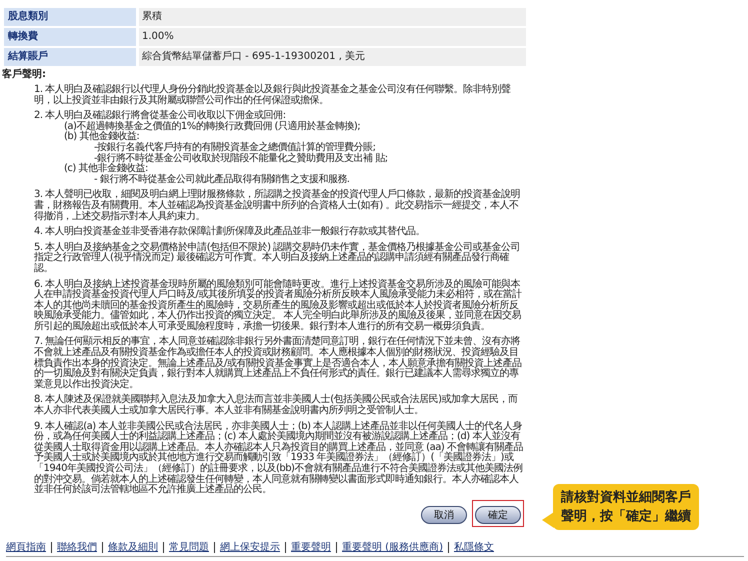 This screenshot has height=561, width=748. What do you see at coordinates (132, 547) in the screenshot?
I see `footer-link: 條款及細則` at bounding box center [132, 547].